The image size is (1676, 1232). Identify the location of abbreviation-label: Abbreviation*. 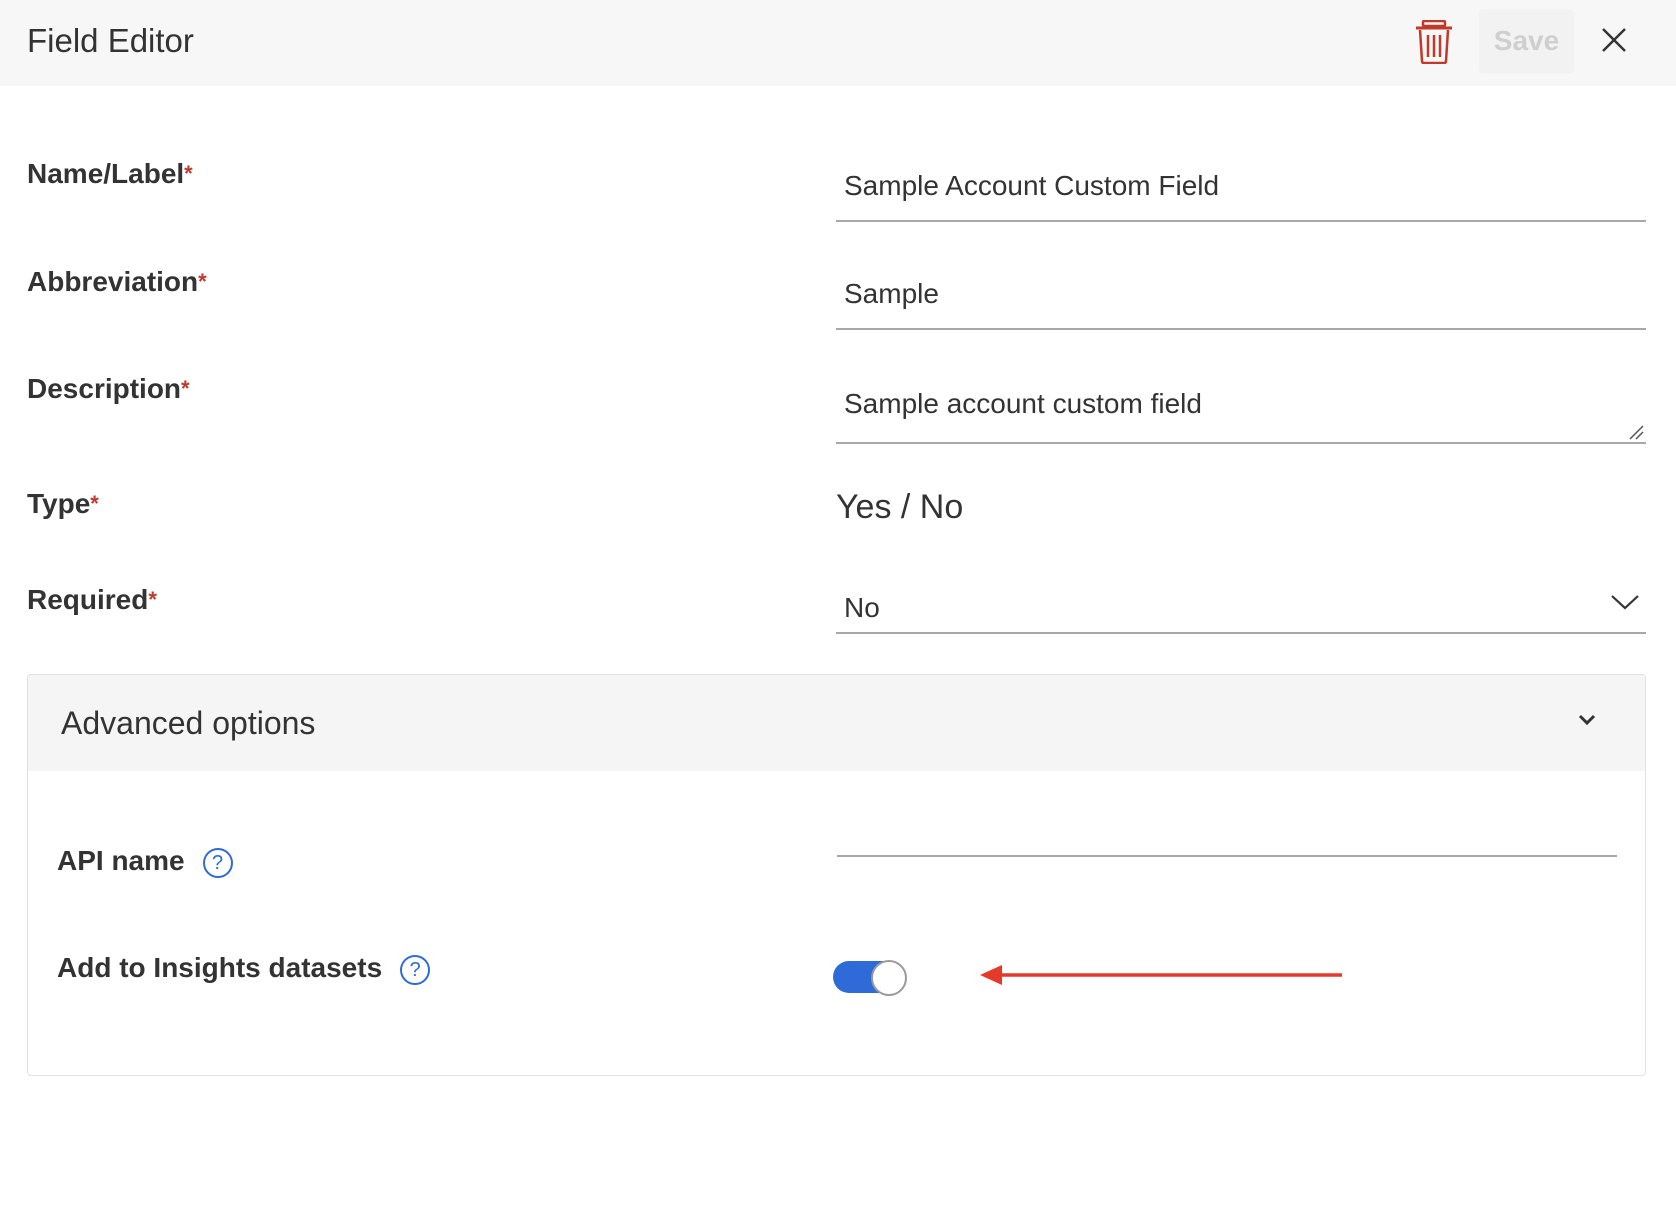
(117, 282).